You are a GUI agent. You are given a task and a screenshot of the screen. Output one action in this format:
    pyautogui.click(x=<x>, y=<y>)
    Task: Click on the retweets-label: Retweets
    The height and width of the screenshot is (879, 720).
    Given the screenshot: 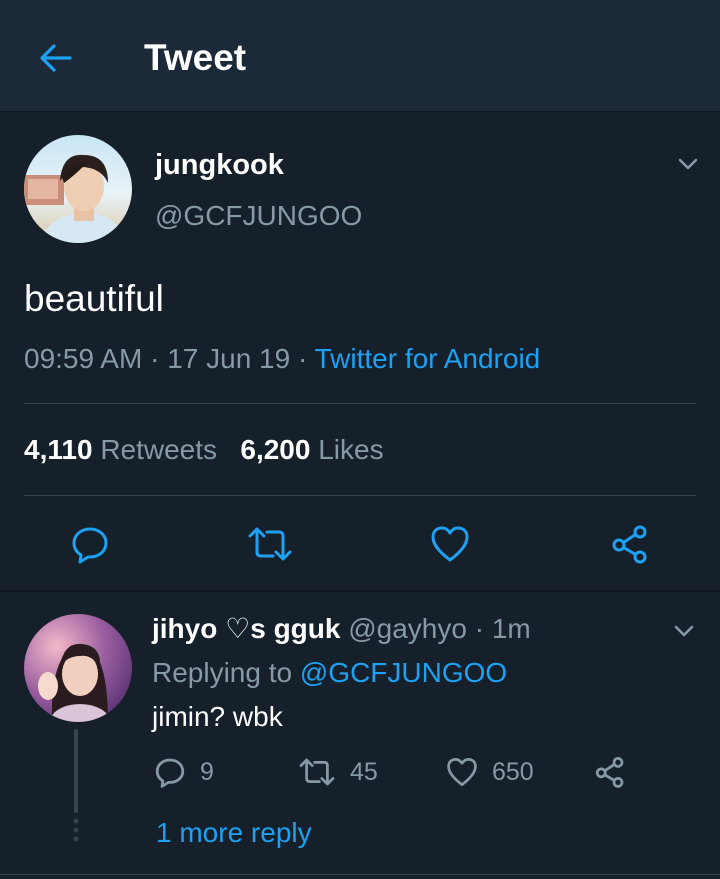 What is the action you would take?
    pyautogui.click(x=159, y=449)
    